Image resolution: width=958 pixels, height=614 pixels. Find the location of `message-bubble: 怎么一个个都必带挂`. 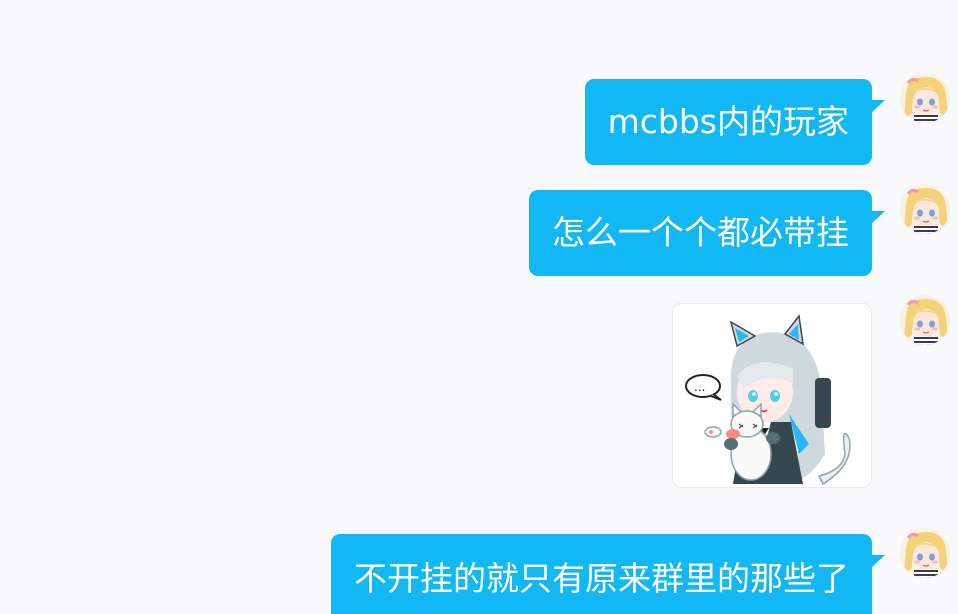

message-bubble: 怎么一个个都必带挂 is located at coordinates (700, 233).